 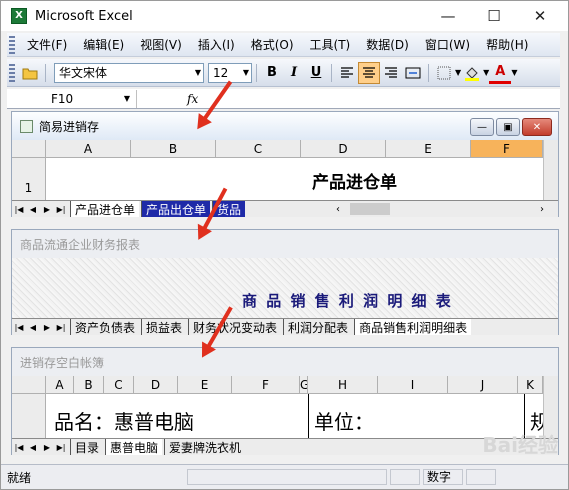 What do you see at coordinates (69, 126) in the screenshot?
I see `workbook-1-title: 简易进销存` at bounding box center [69, 126].